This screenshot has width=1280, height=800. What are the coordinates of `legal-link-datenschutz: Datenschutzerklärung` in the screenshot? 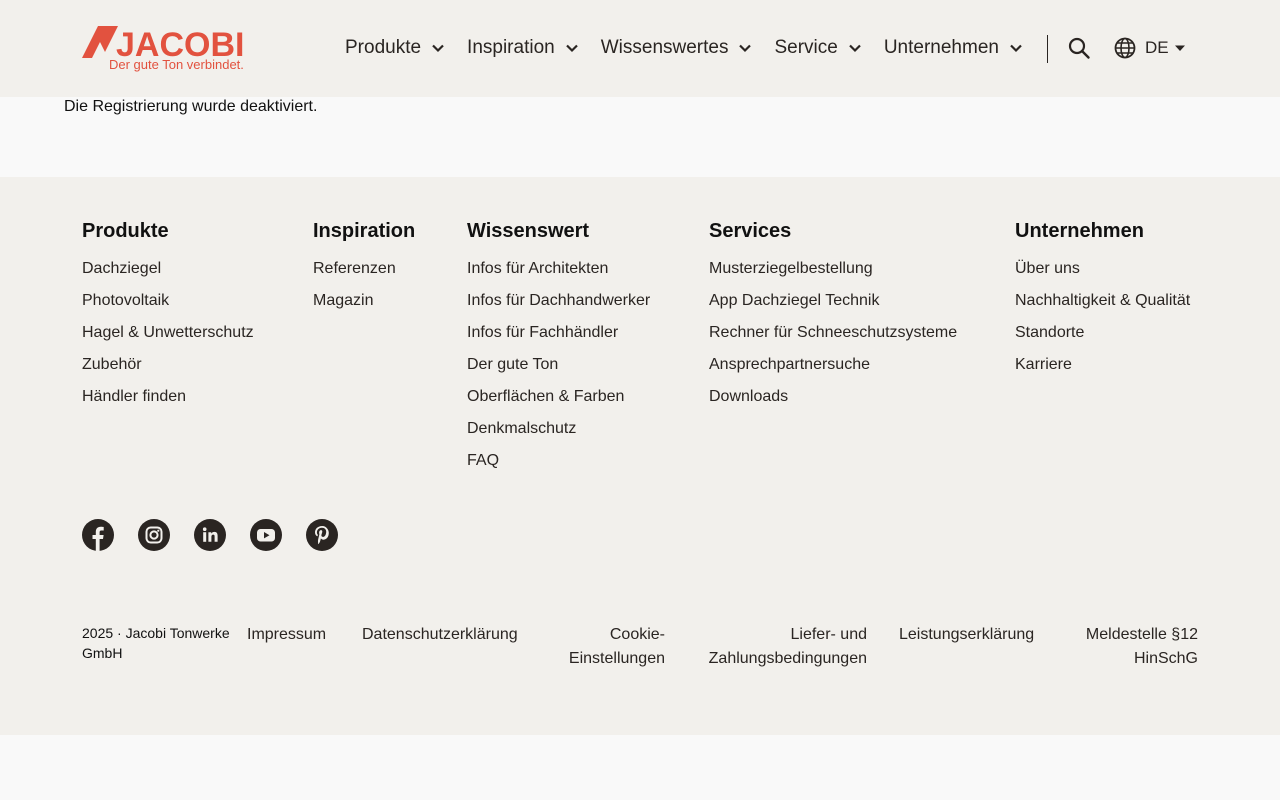 It's located at (440, 635).